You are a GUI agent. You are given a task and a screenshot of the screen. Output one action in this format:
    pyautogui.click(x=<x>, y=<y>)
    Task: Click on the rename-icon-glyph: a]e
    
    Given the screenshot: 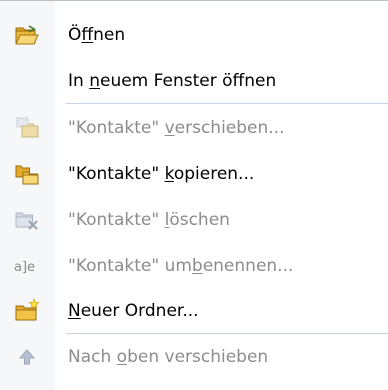 What is the action you would take?
    pyautogui.click(x=24, y=267)
    